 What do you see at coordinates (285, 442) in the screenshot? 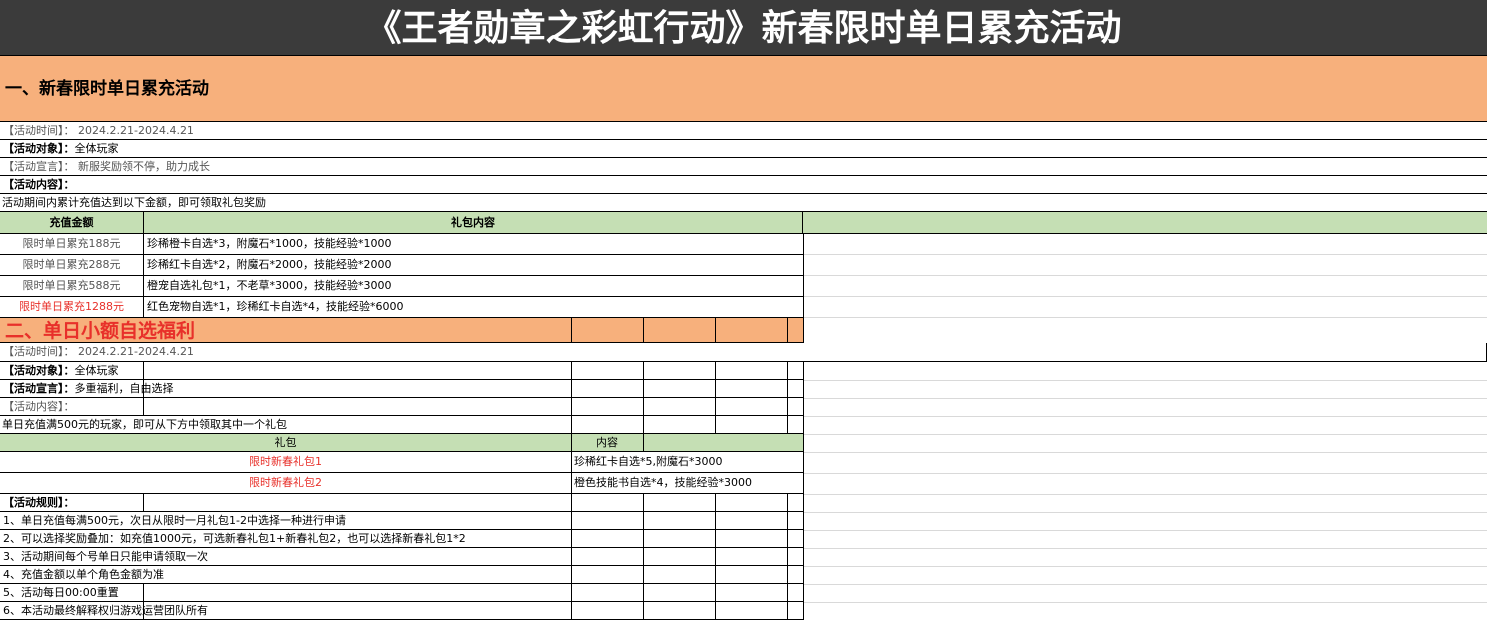
I see `section2-col-pack: 礼包` at bounding box center [285, 442].